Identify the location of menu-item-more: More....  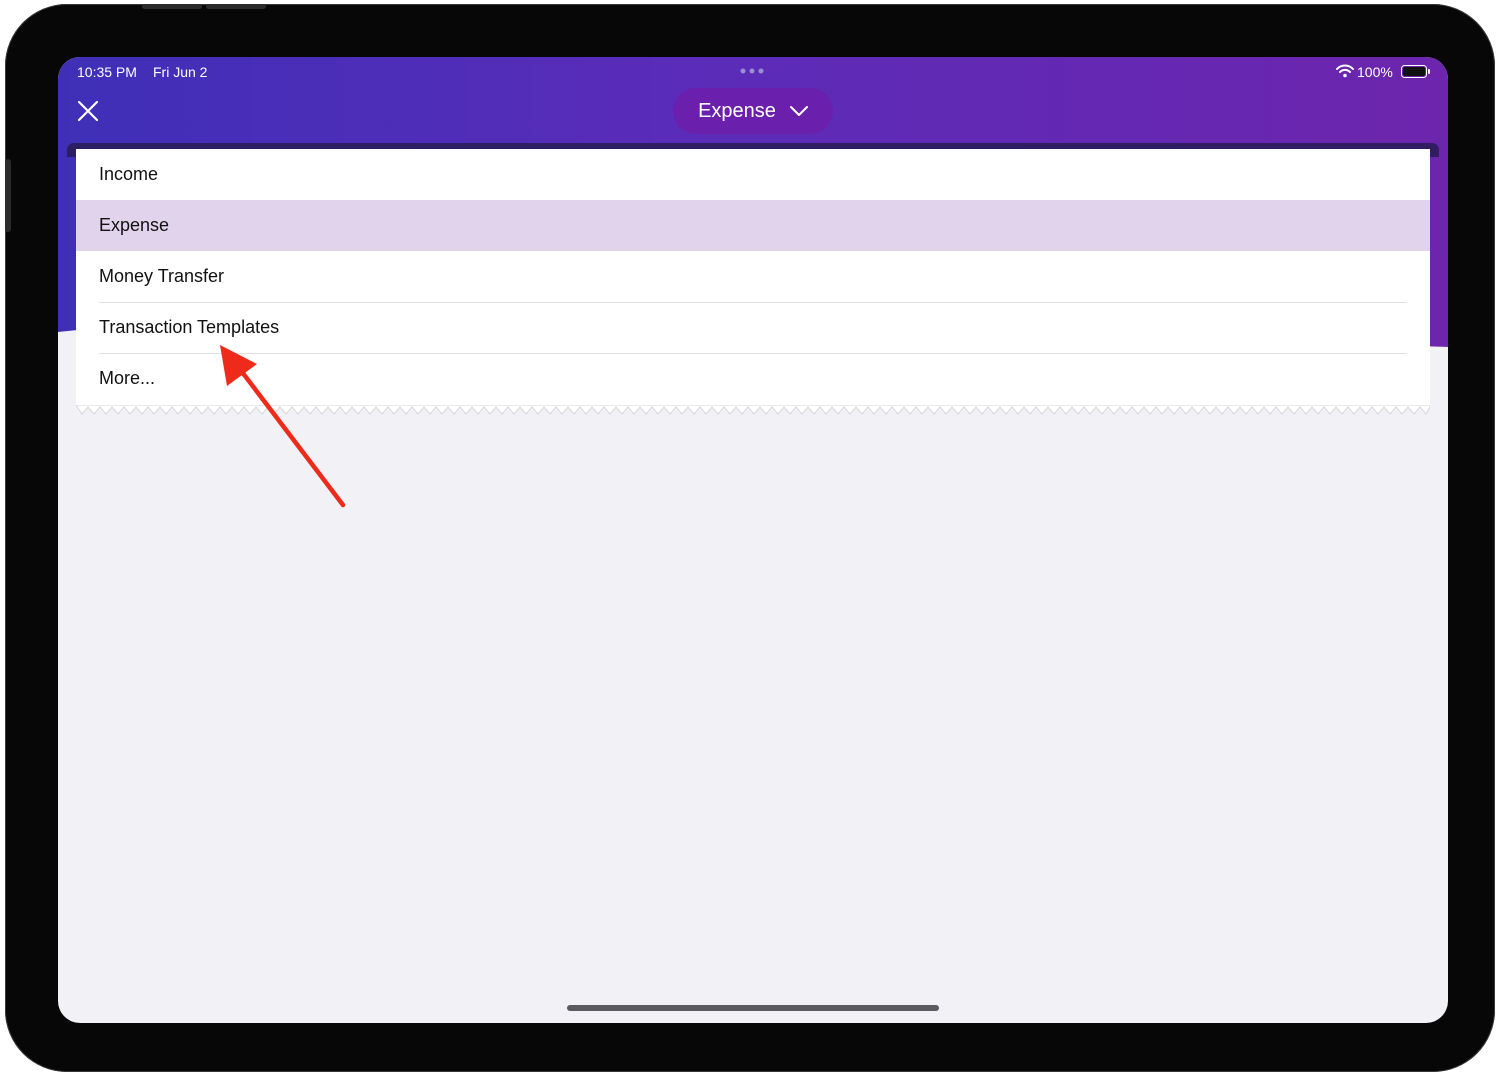
(753, 379).